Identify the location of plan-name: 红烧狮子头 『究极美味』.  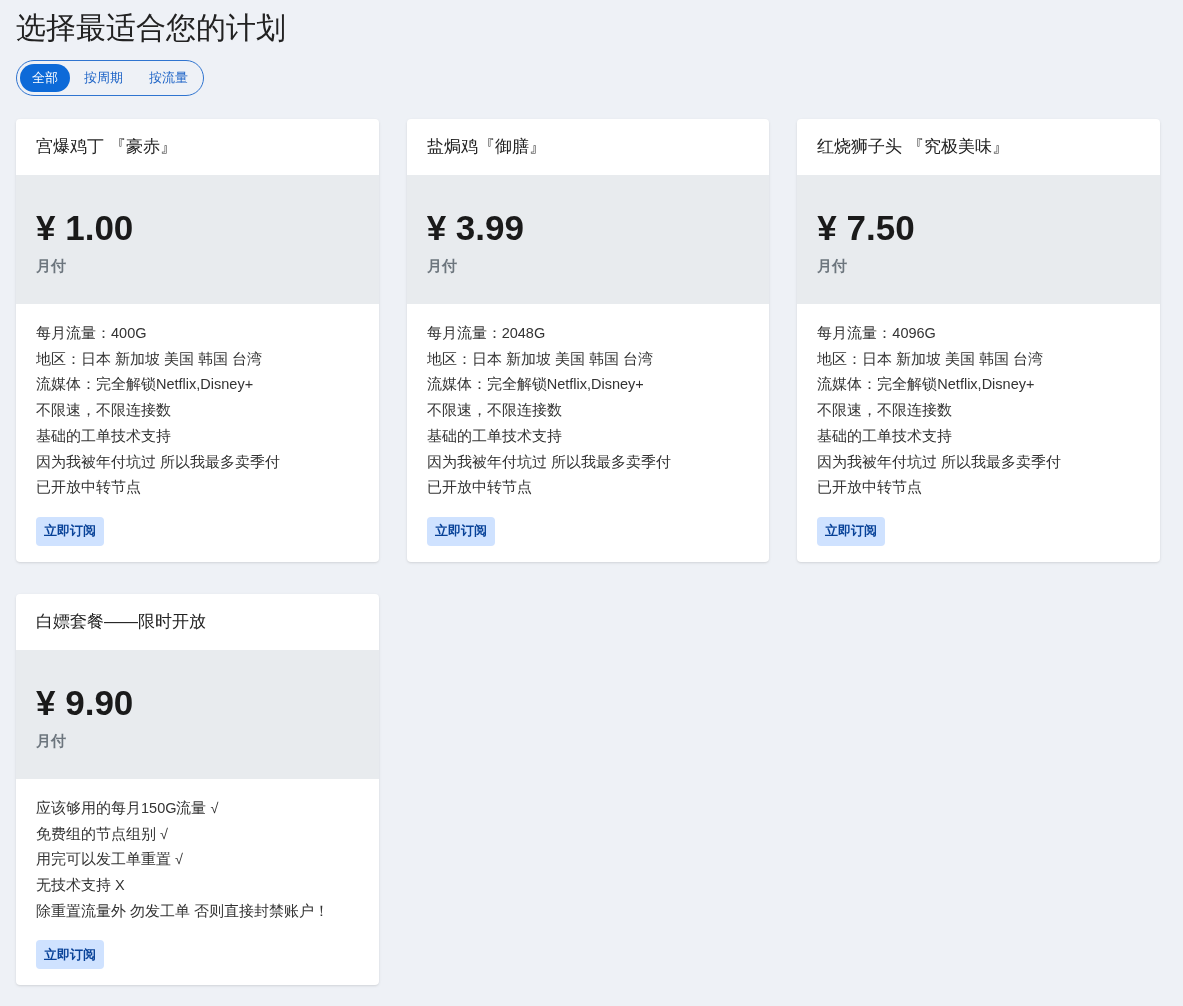
(913, 147).